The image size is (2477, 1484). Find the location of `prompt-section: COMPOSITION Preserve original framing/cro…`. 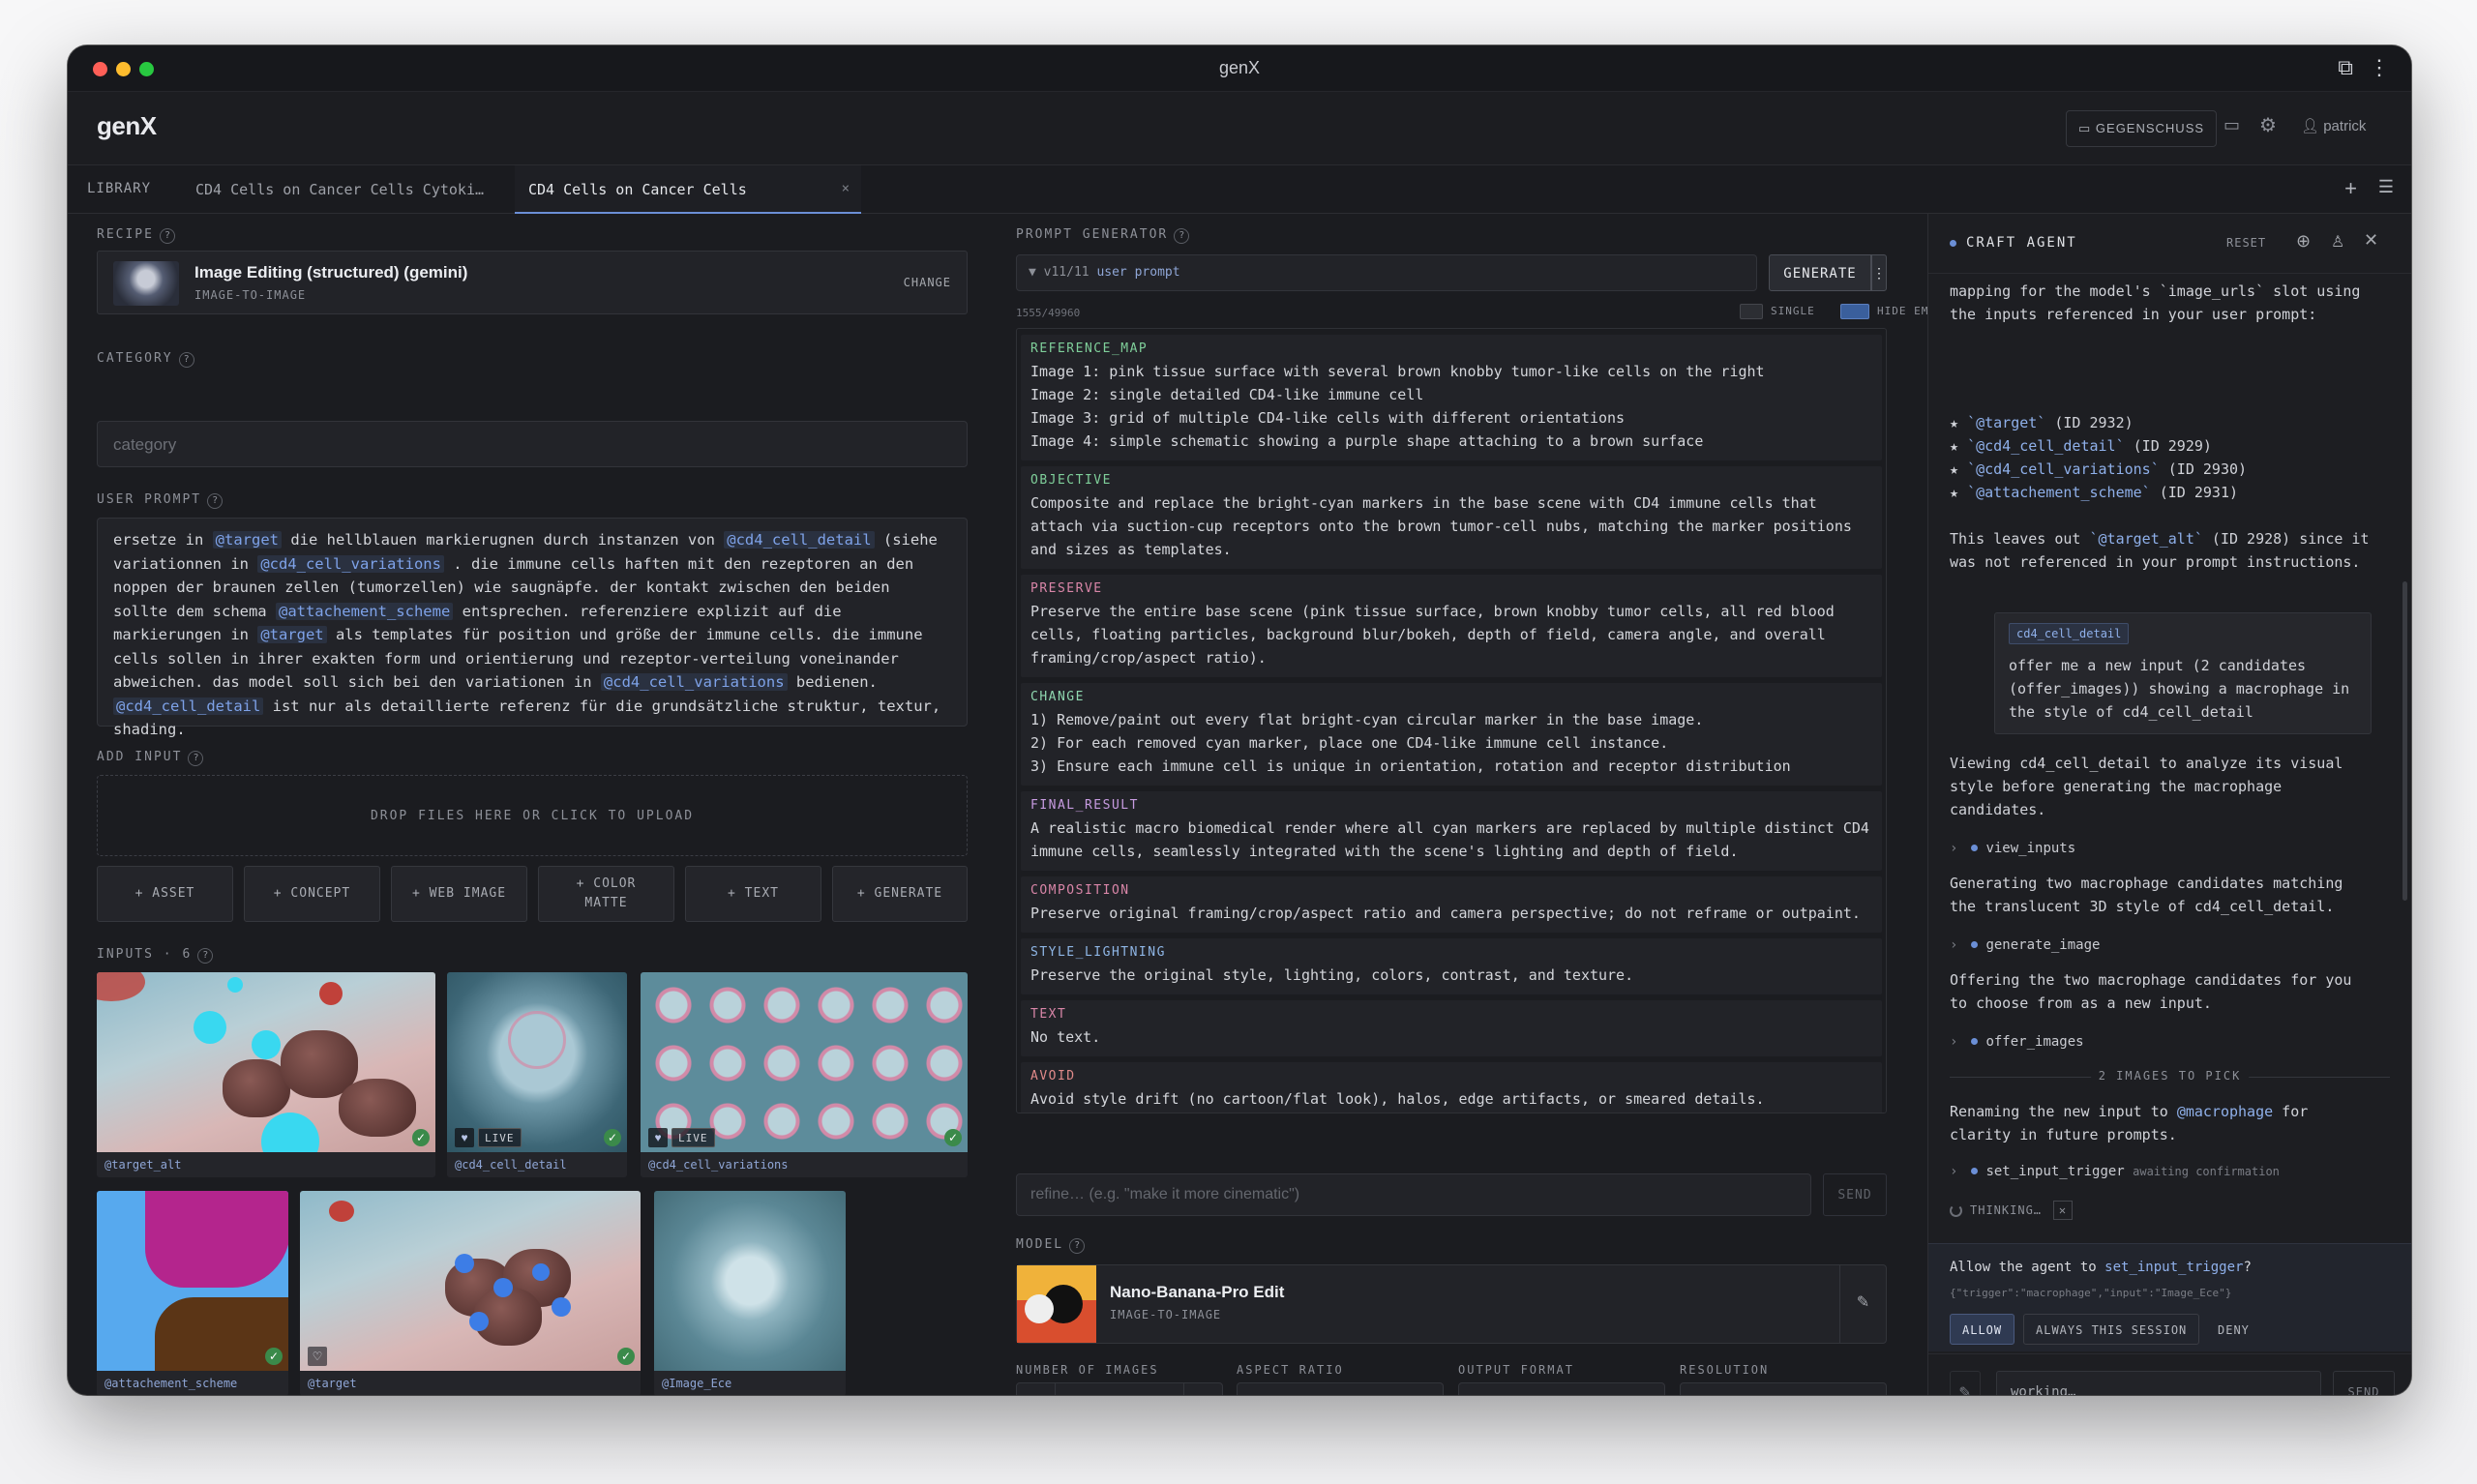

prompt-section: COMPOSITION Preserve original framing/cro… is located at coordinates (1451, 904).